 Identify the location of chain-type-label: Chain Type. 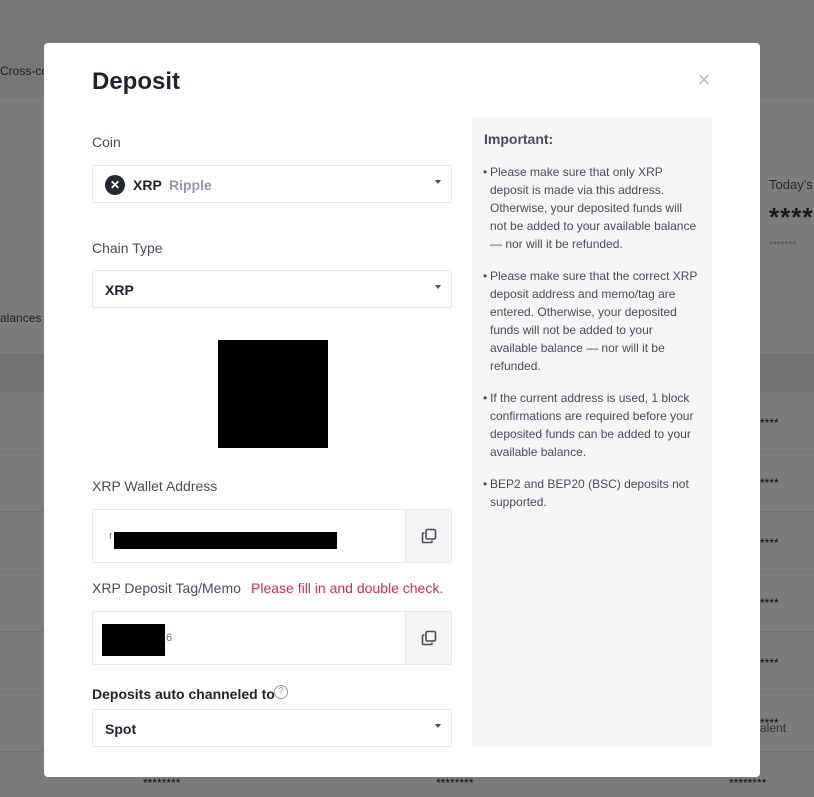
(127, 248).